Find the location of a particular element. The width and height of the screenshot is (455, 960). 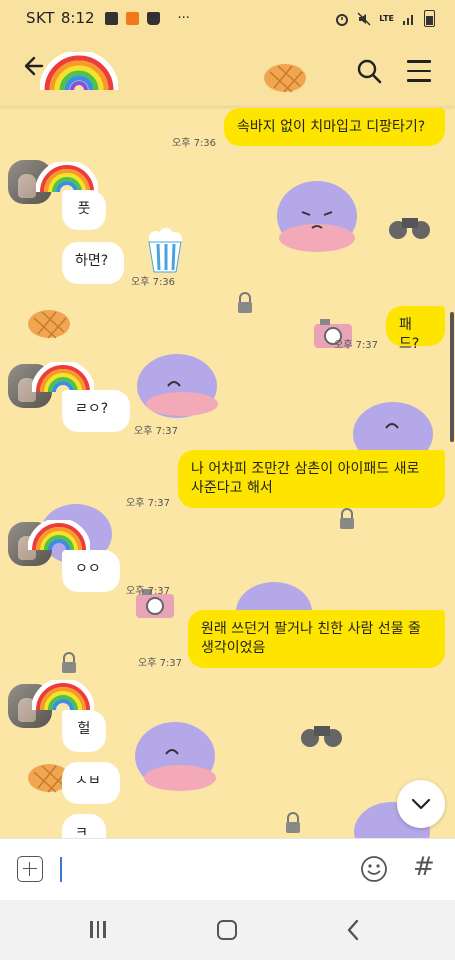

clock: 8:12 is located at coordinates (77, 18).